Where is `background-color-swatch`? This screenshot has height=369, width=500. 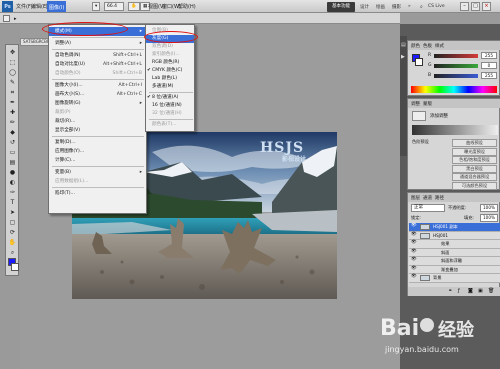 background-color-swatch is located at coordinates (15, 267).